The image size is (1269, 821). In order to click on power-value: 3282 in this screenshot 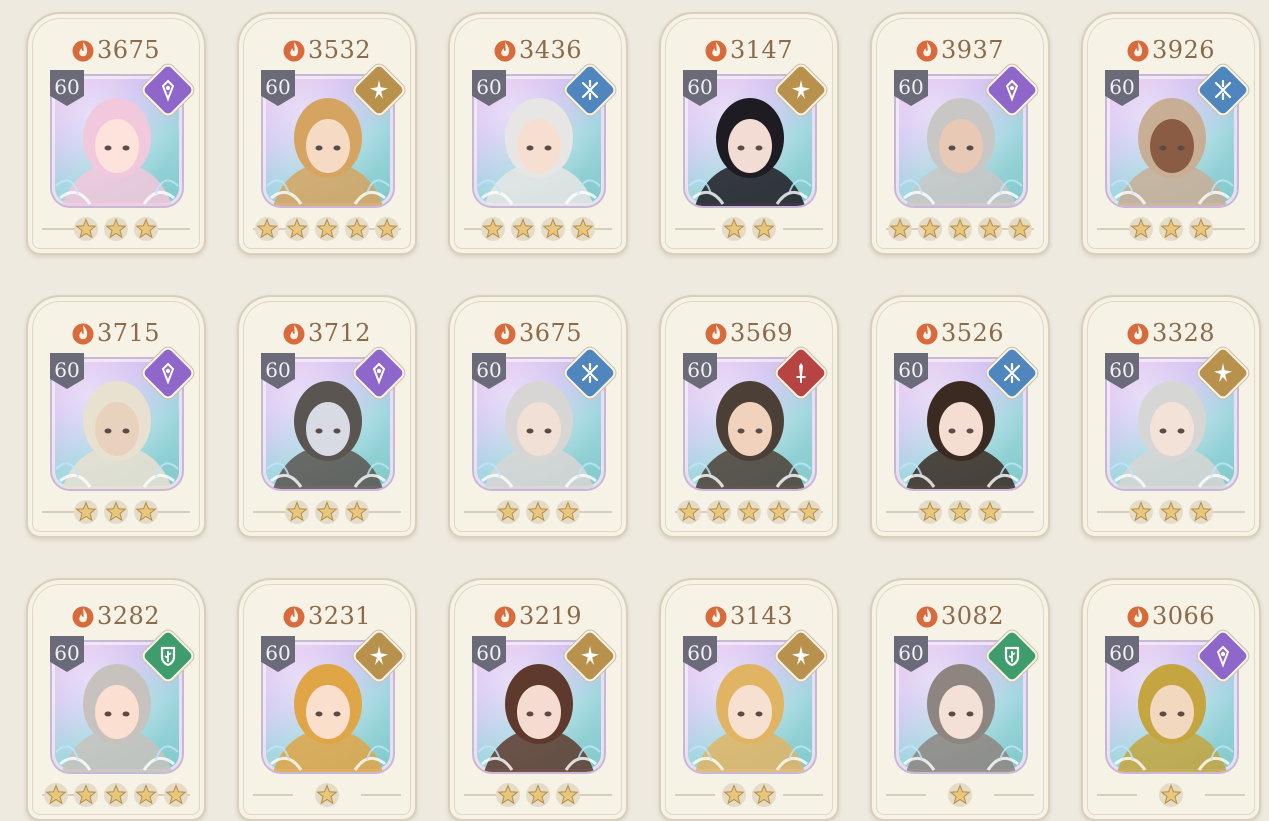, I will do `click(128, 616)`.